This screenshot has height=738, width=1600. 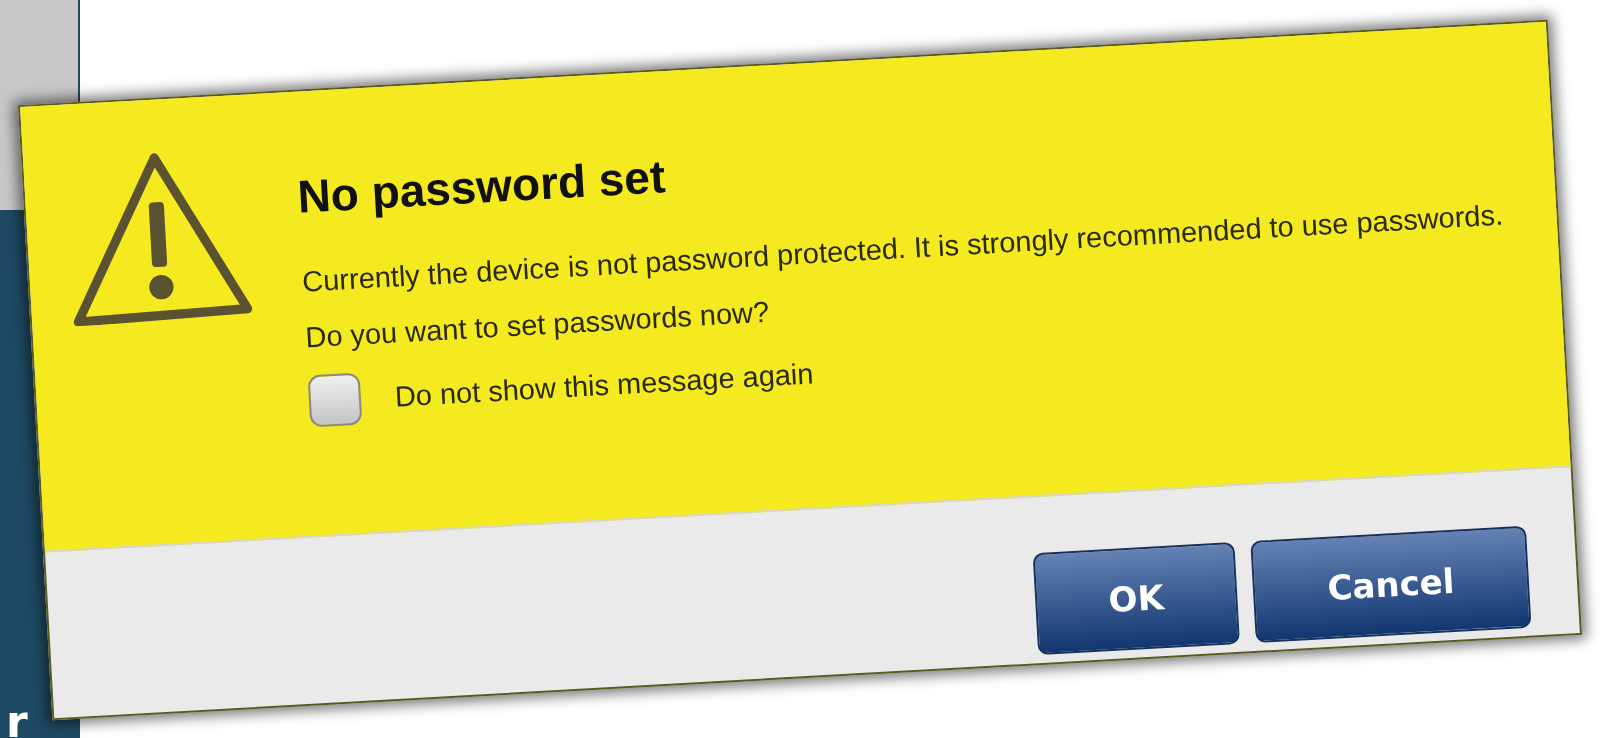 What do you see at coordinates (17, 719) in the screenshot?
I see `sidebar-text: r` at bounding box center [17, 719].